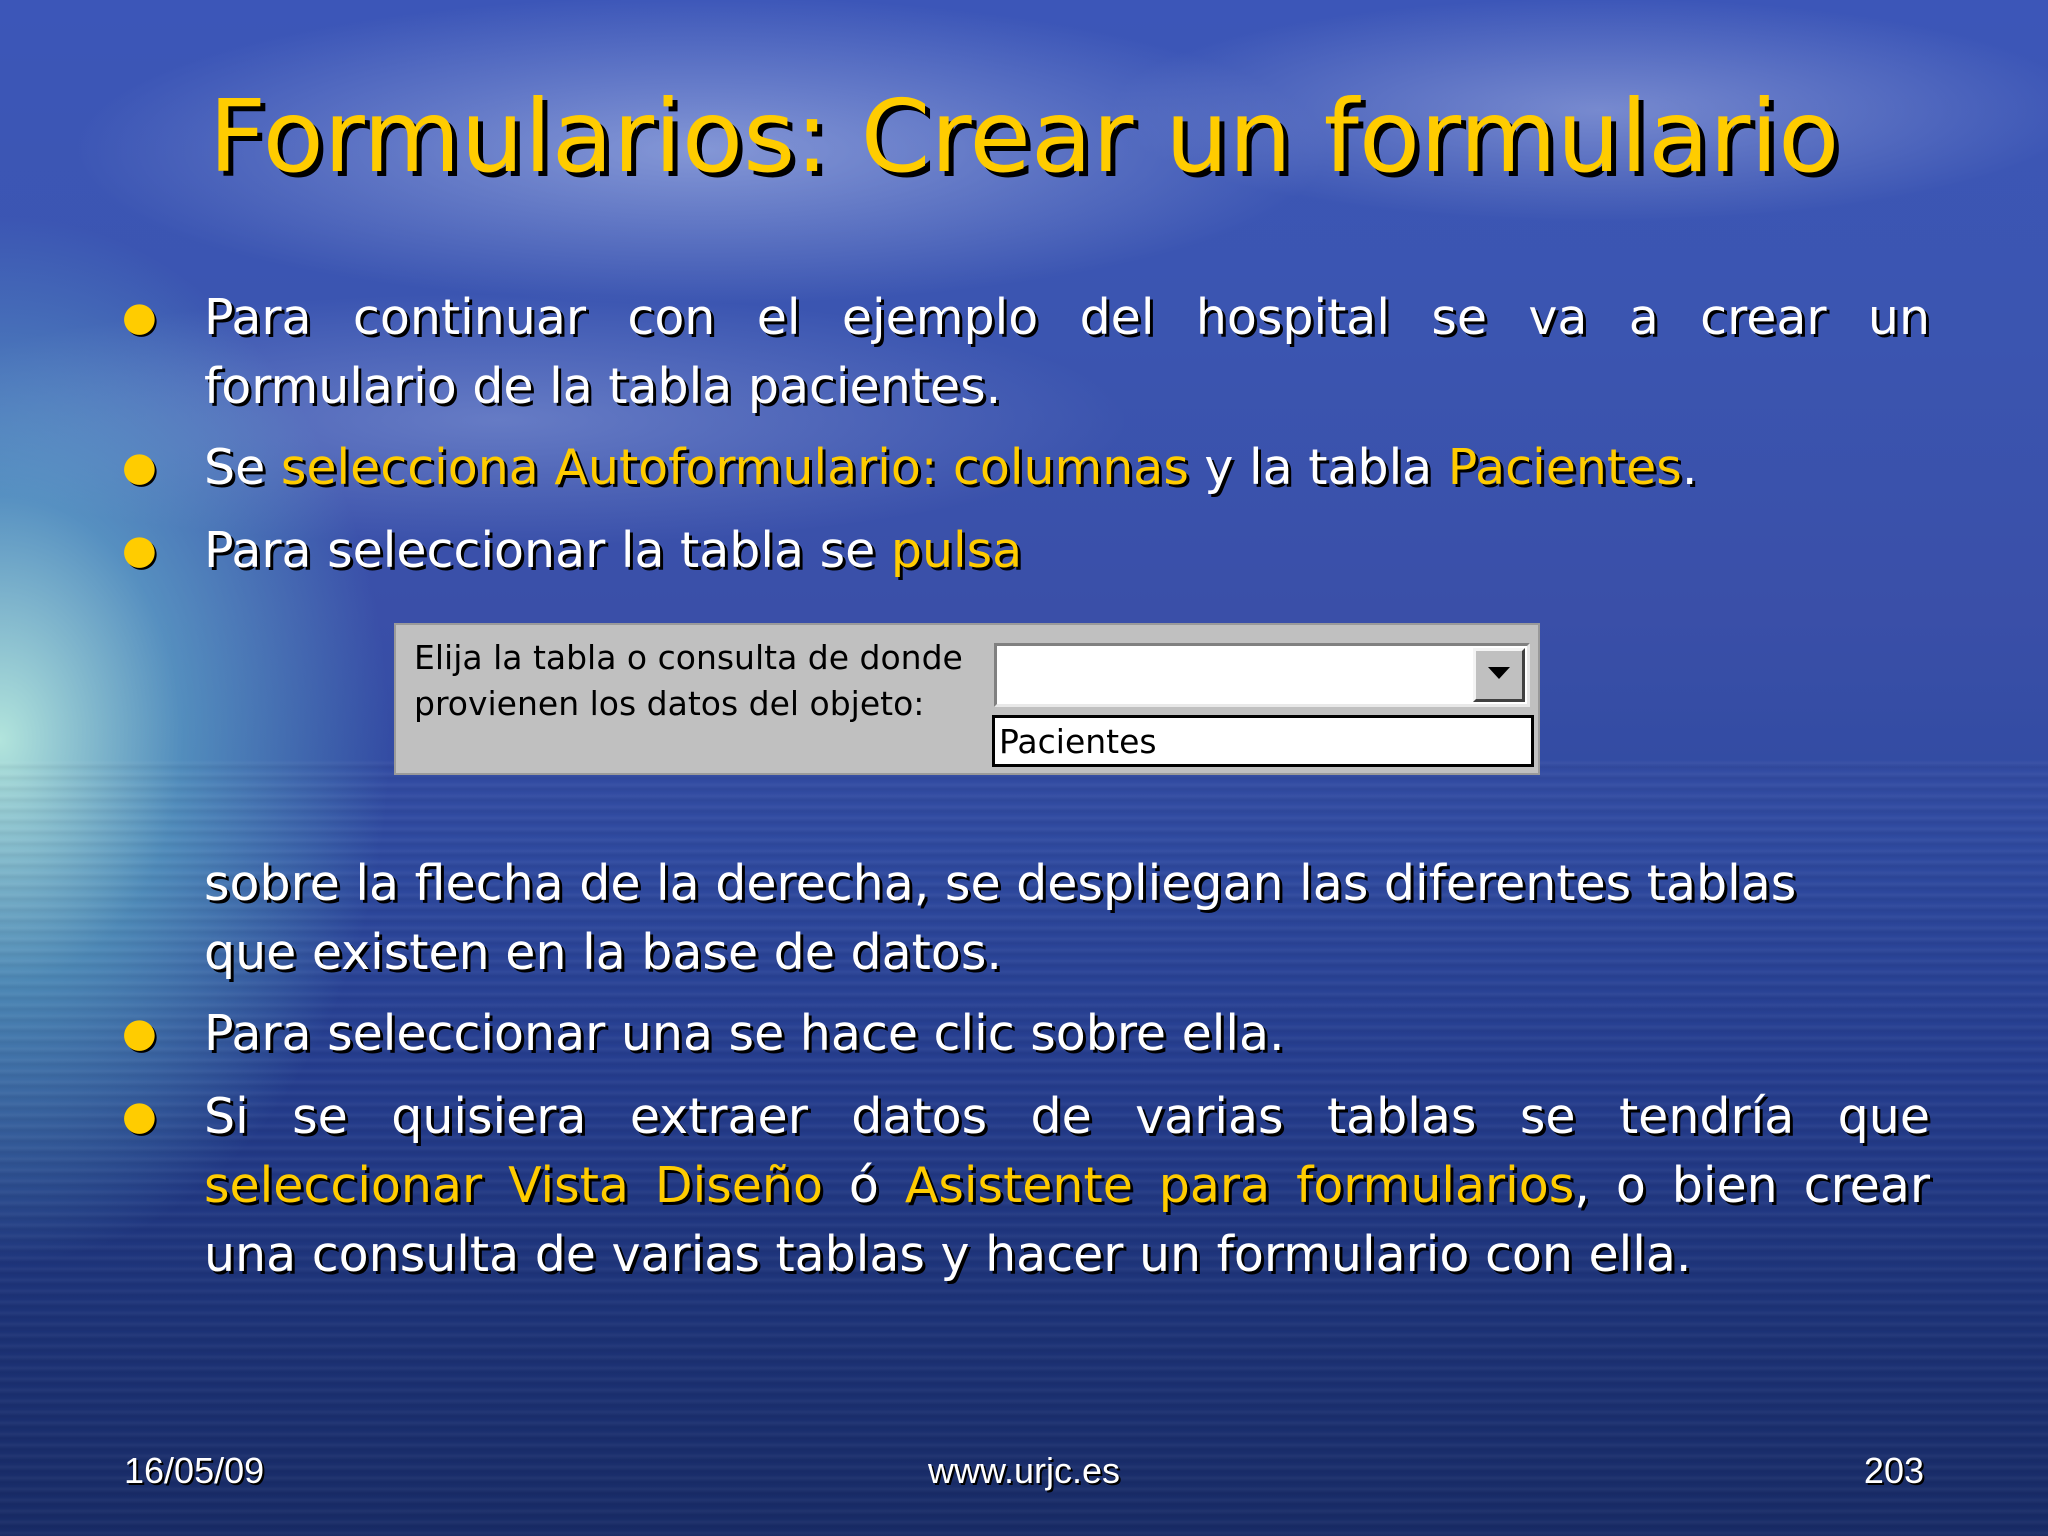 The width and height of the screenshot is (2048, 1536). What do you see at coordinates (1024, 1470) in the screenshot?
I see `footer-url: www.urjc.es` at bounding box center [1024, 1470].